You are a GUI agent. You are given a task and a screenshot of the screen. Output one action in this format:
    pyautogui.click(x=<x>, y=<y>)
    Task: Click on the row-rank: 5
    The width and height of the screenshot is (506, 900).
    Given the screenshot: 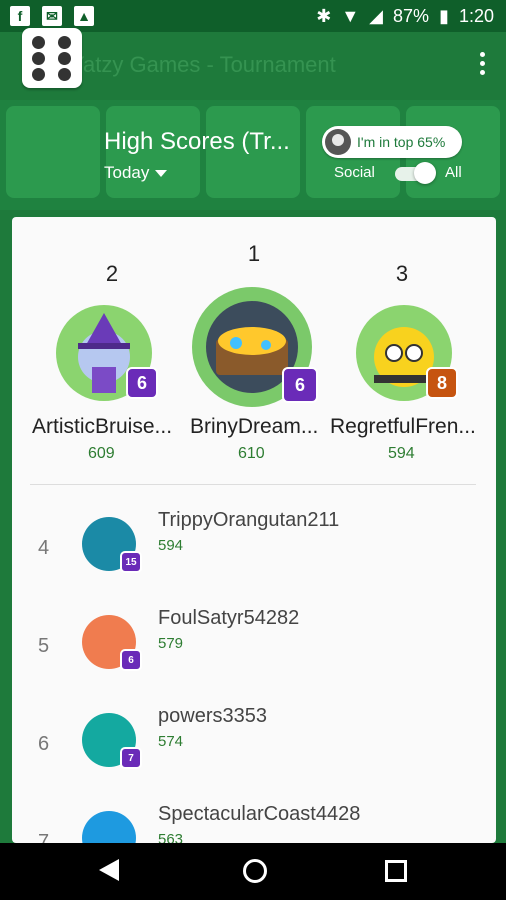 What is the action you would take?
    pyautogui.click(x=44, y=646)
    